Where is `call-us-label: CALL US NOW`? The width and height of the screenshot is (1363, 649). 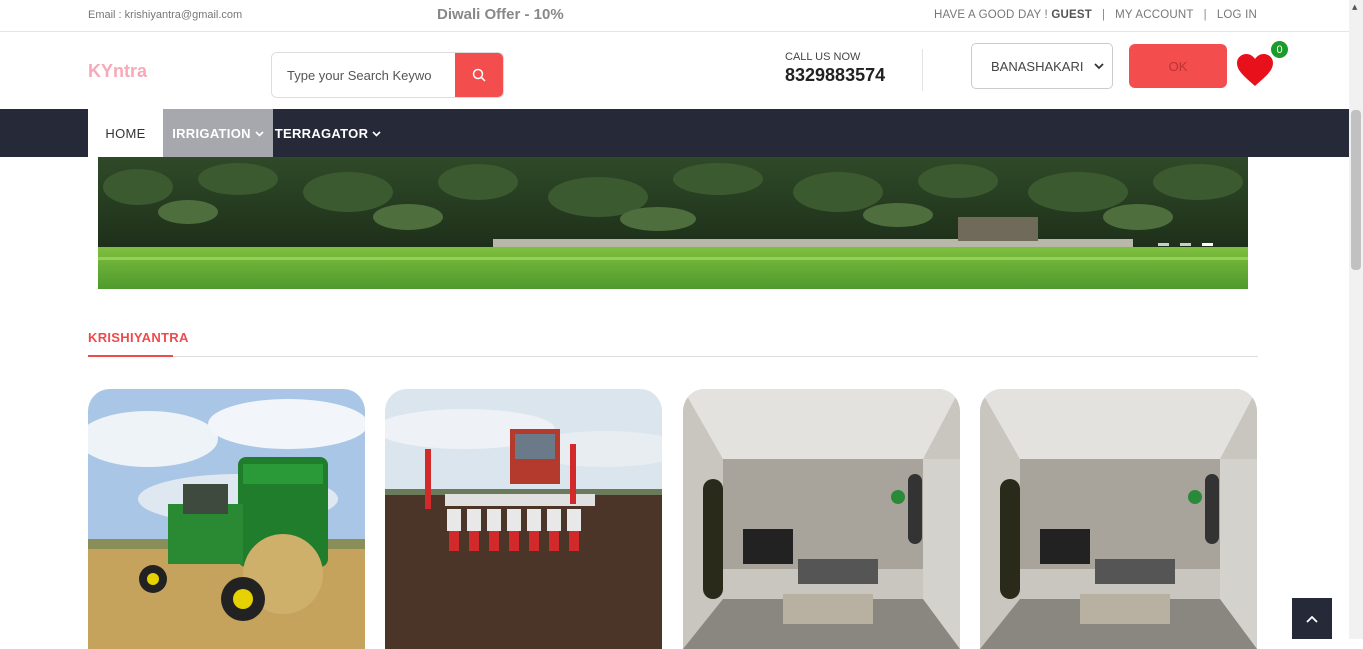
call-us-label: CALL US NOW is located at coordinates (823, 57).